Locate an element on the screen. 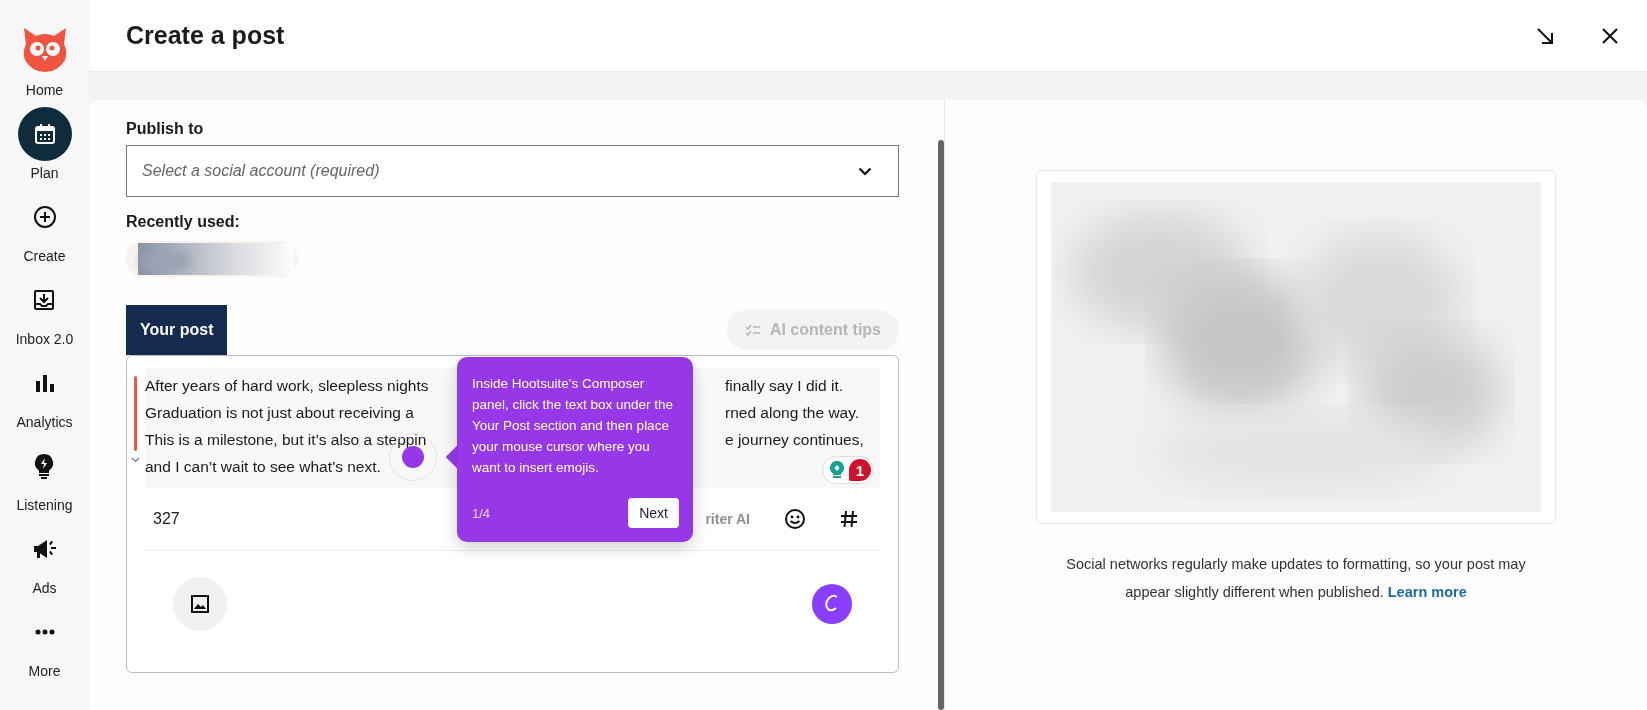  publish-label: Publish to is located at coordinates (165, 129).